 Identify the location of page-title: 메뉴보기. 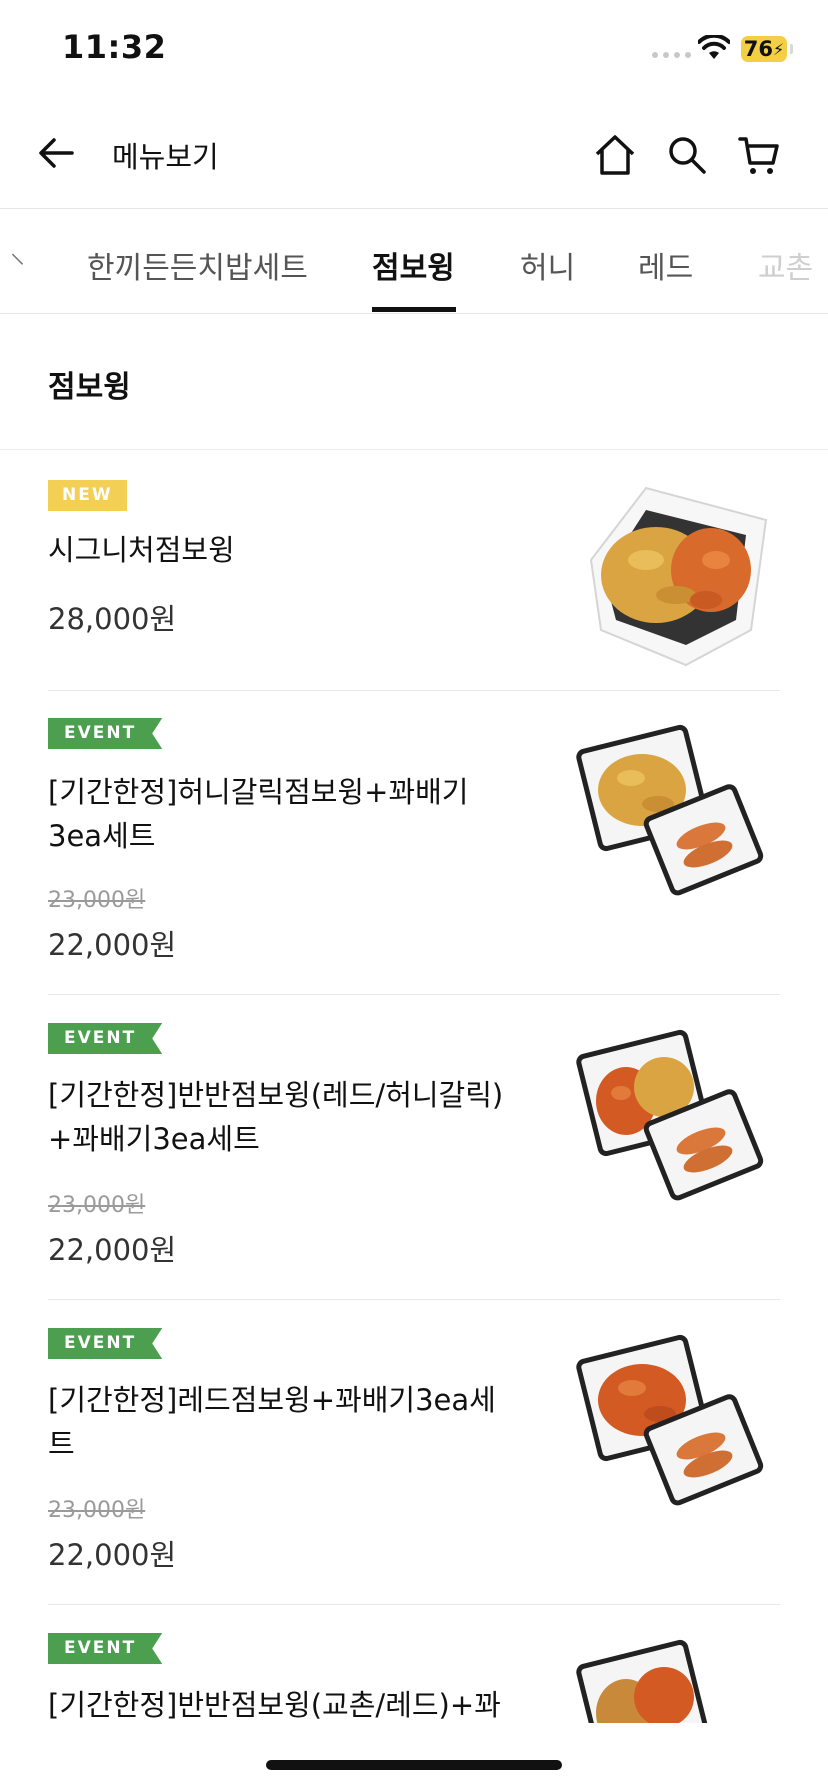
(165, 157).